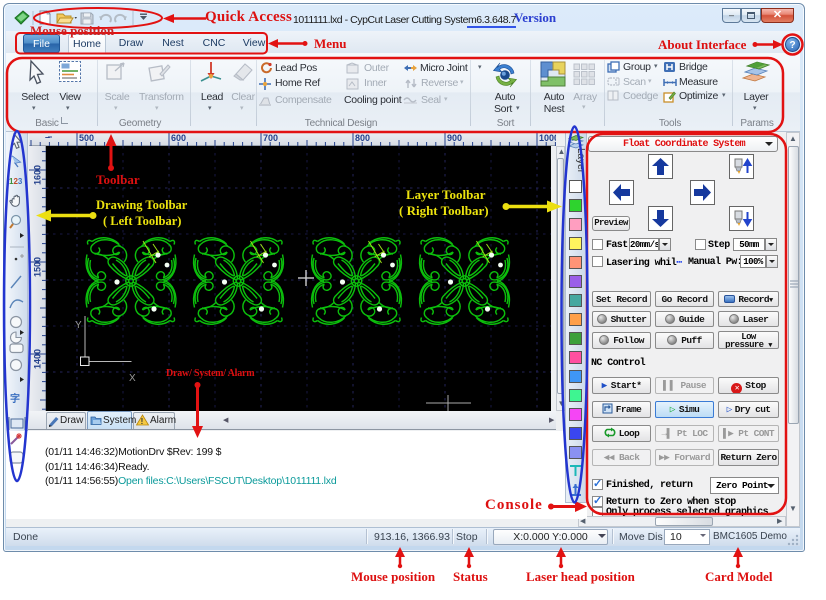  What do you see at coordinates (15, 398) in the screenshot?
I see `svg-text: 字` at bounding box center [15, 398].